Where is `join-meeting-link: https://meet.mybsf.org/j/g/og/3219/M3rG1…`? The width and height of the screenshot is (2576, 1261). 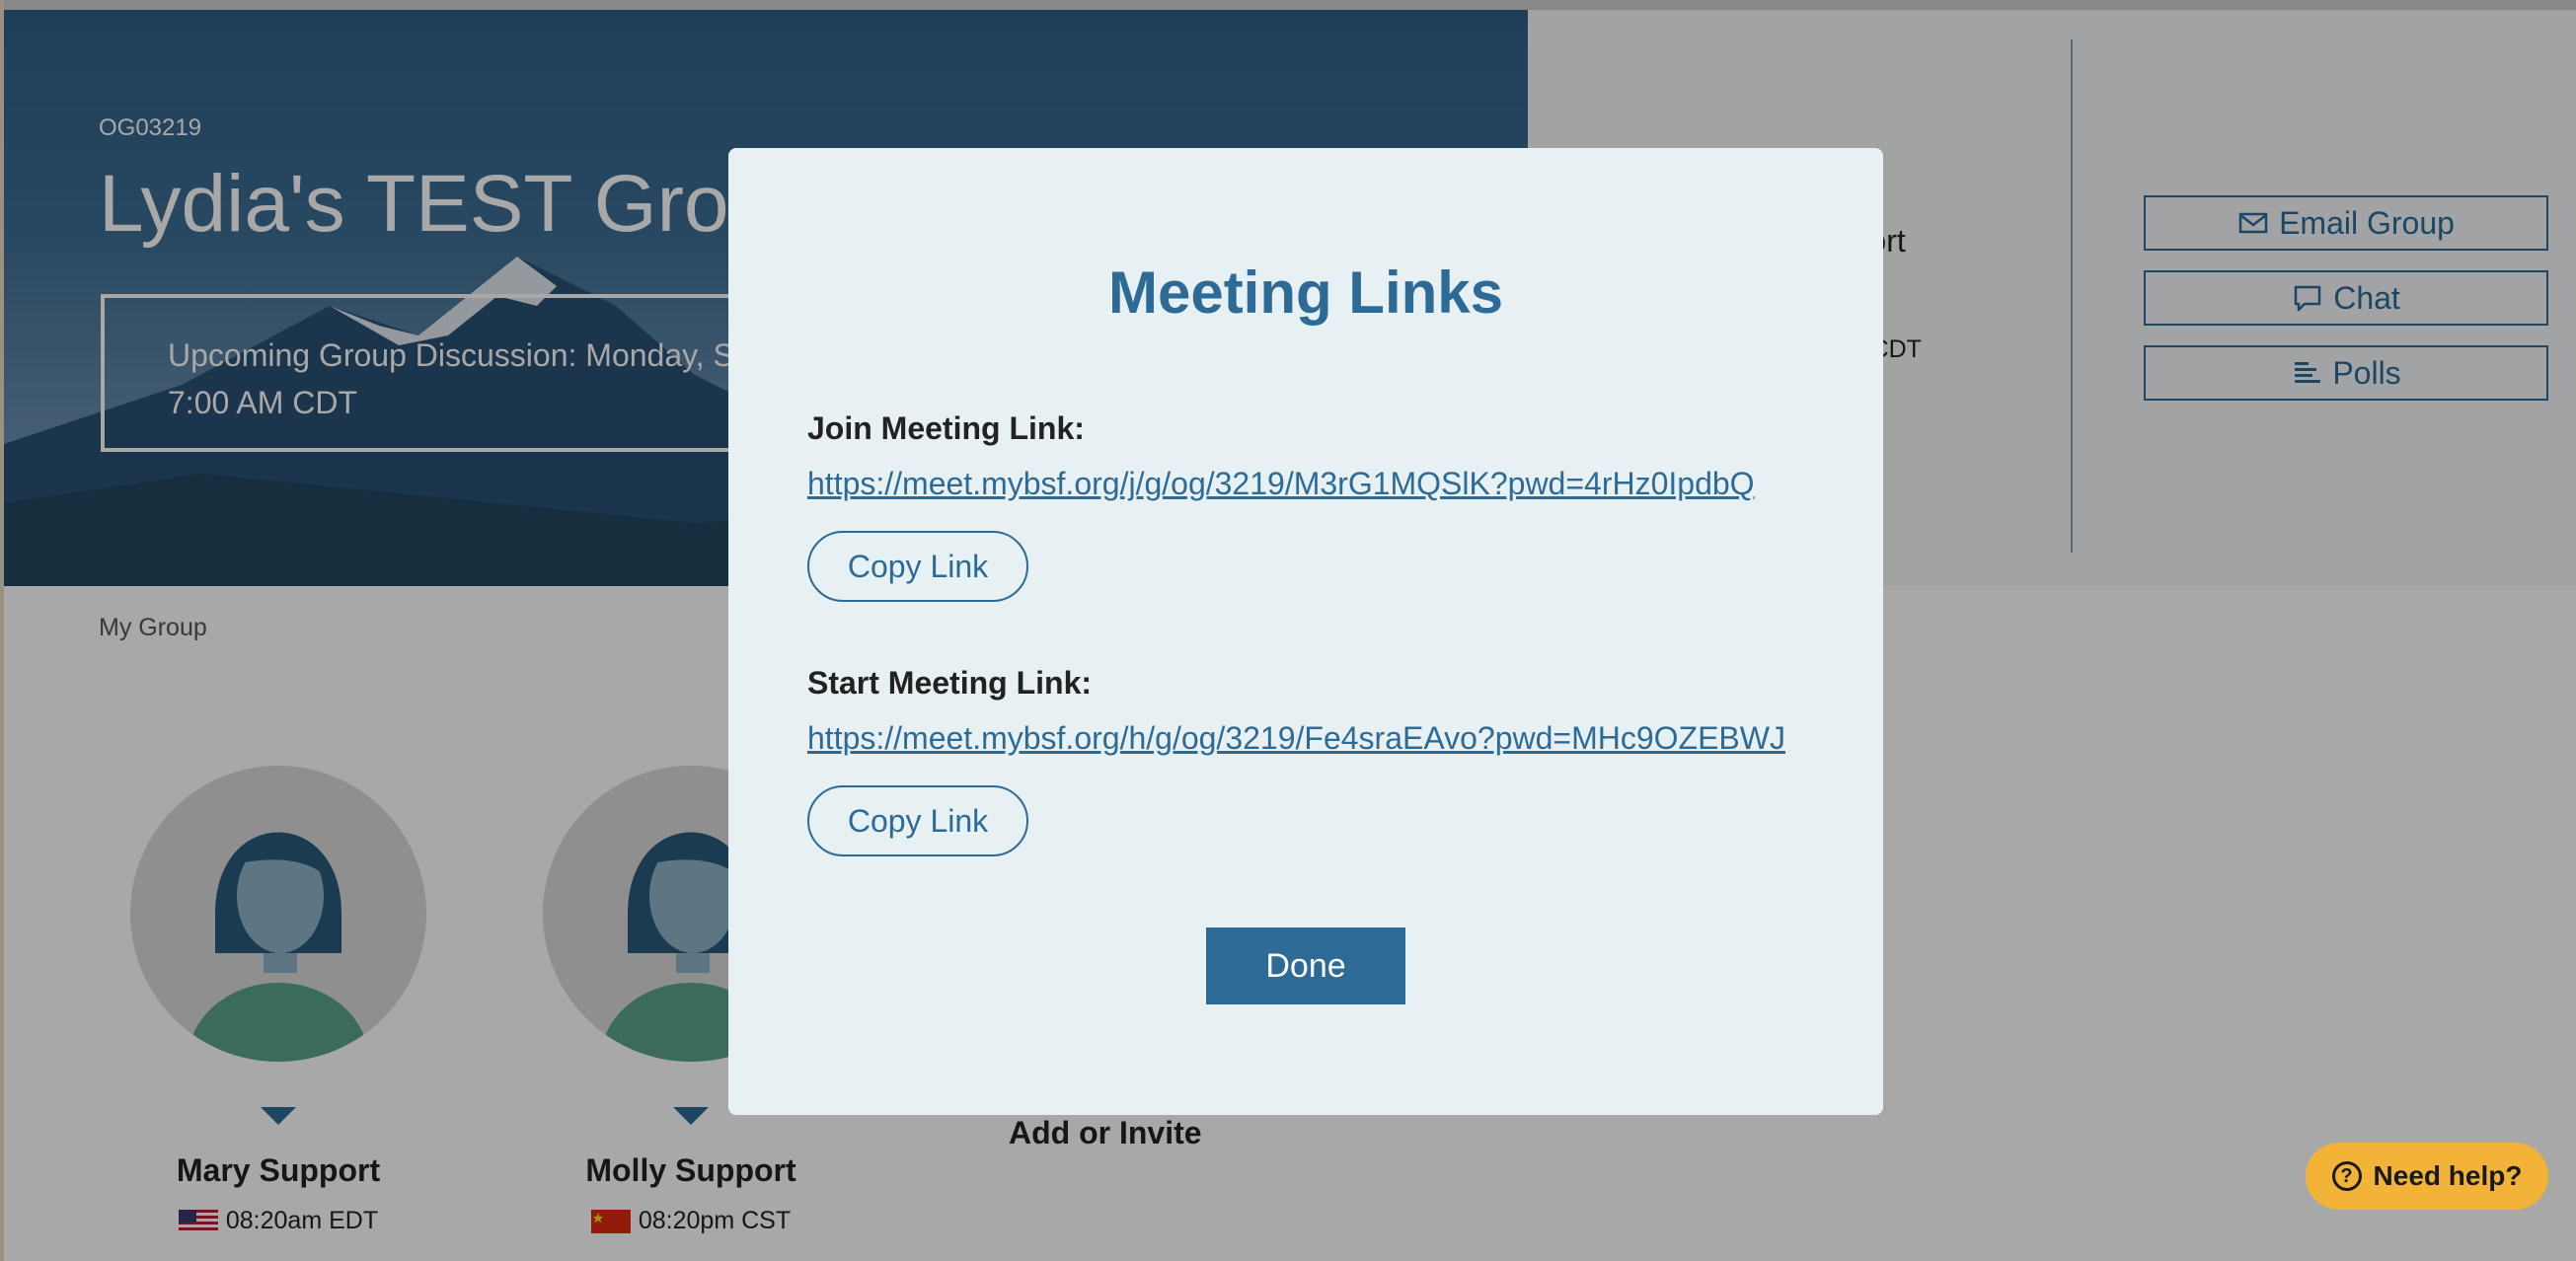
join-meeting-link: https://meet.mybsf.org/j/g/og/3219/M3rG1… is located at coordinates (1281, 484).